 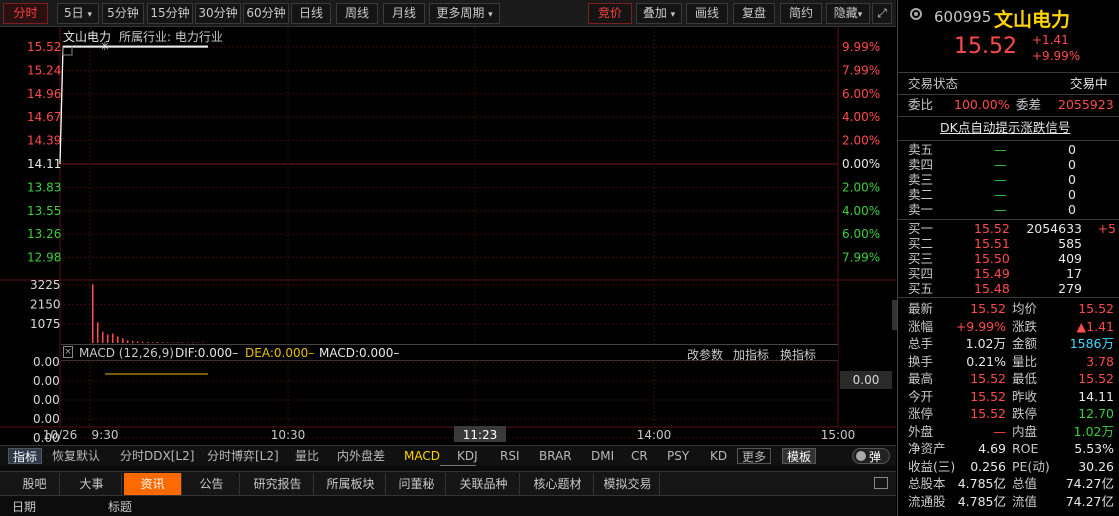 I want to click on maximize-icon, so click(x=881, y=483).